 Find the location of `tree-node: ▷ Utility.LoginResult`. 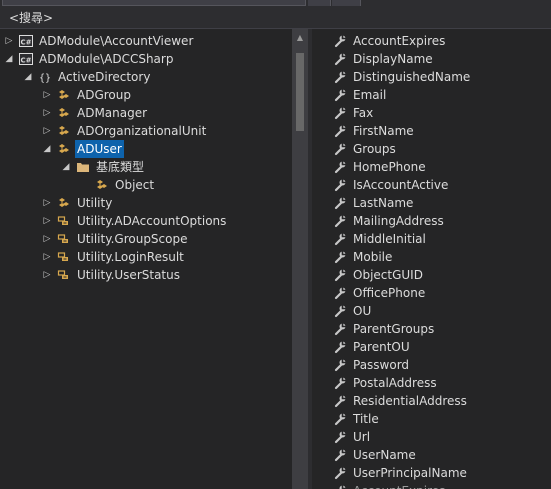

tree-node: ▷ Utility.LoginResult is located at coordinates (146, 257).